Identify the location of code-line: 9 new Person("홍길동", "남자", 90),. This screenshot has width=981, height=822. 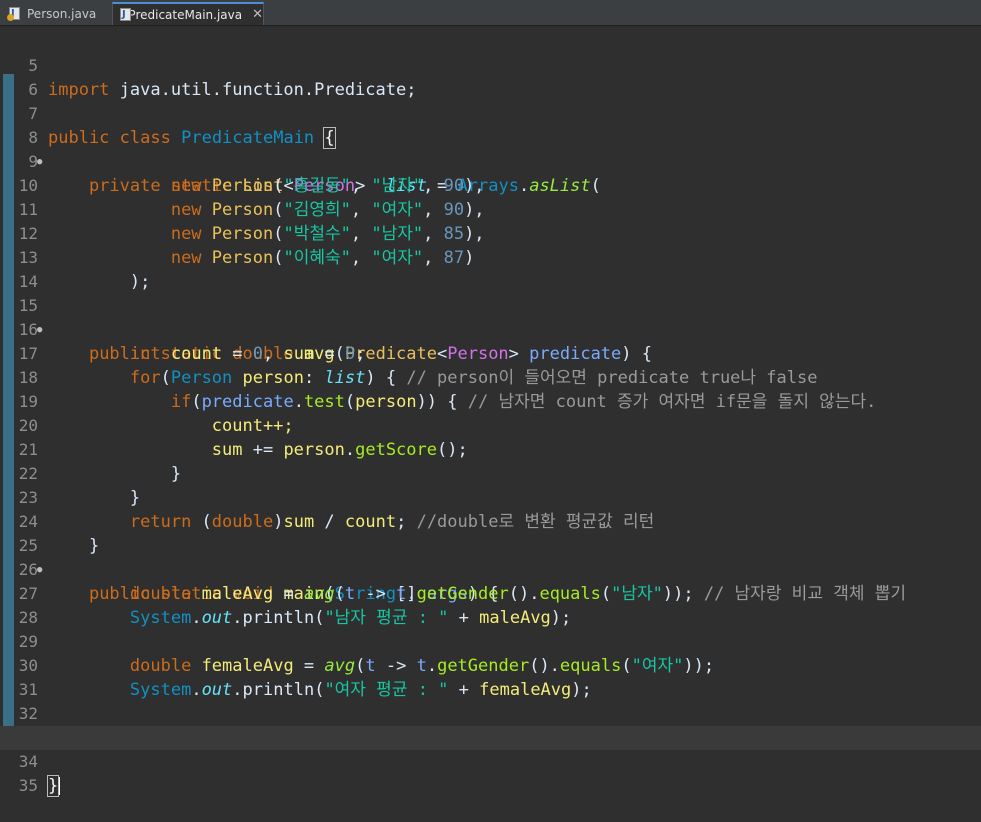
(490, 161).